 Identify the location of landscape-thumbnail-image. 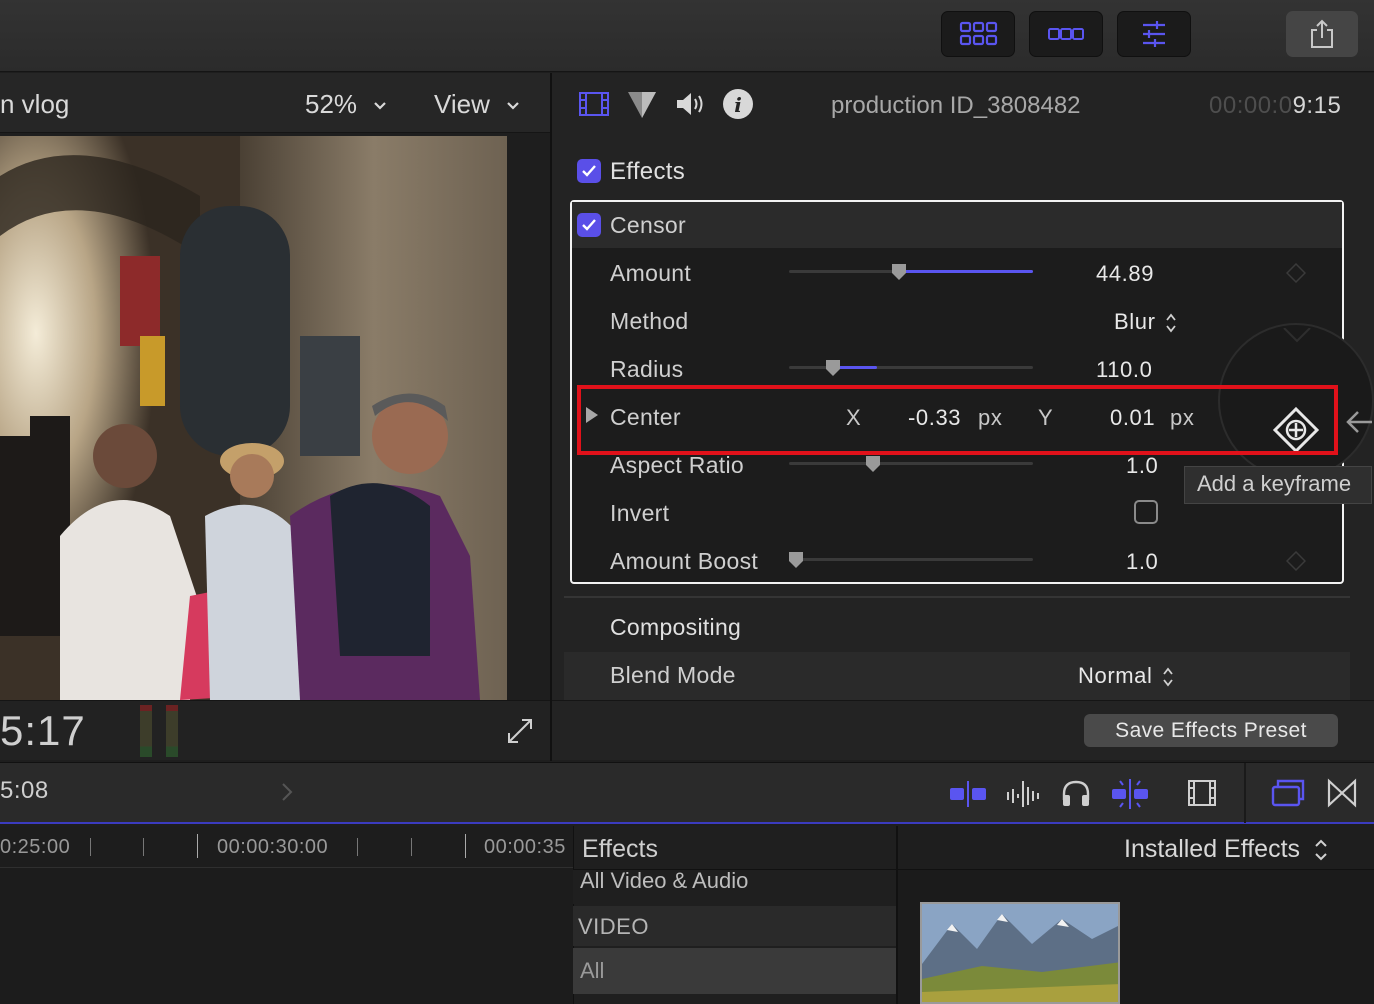
(1020, 953).